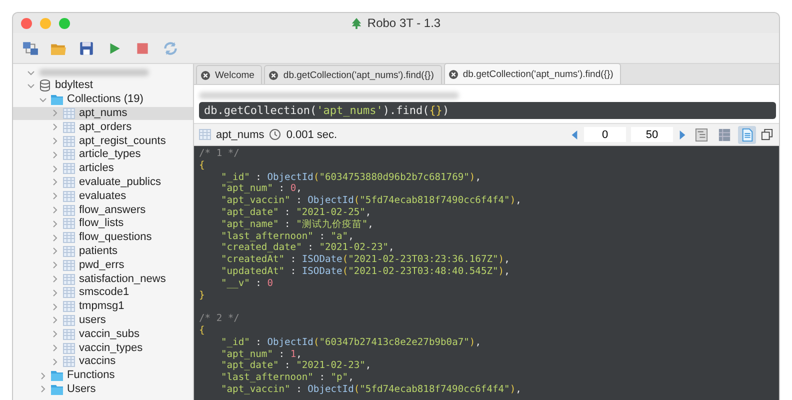  What do you see at coordinates (110, 155) in the screenshot?
I see `tree-label: article_types` at bounding box center [110, 155].